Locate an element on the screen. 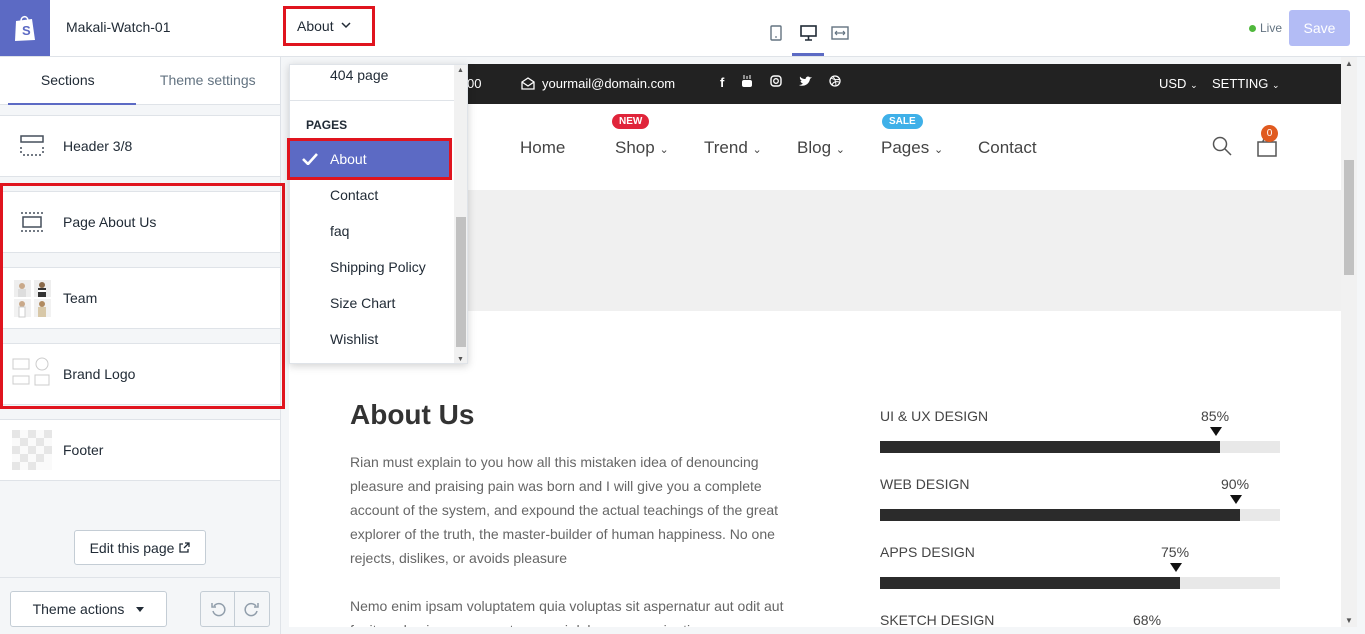 This screenshot has width=1365, height=634. social-links: f is located at coordinates (780, 83).